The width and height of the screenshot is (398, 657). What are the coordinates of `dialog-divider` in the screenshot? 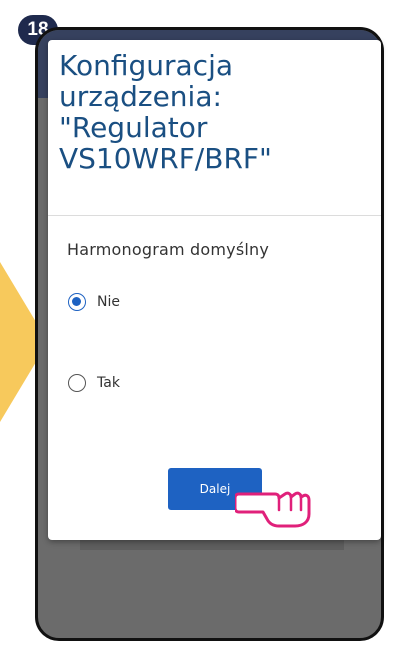 It's located at (214, 215).